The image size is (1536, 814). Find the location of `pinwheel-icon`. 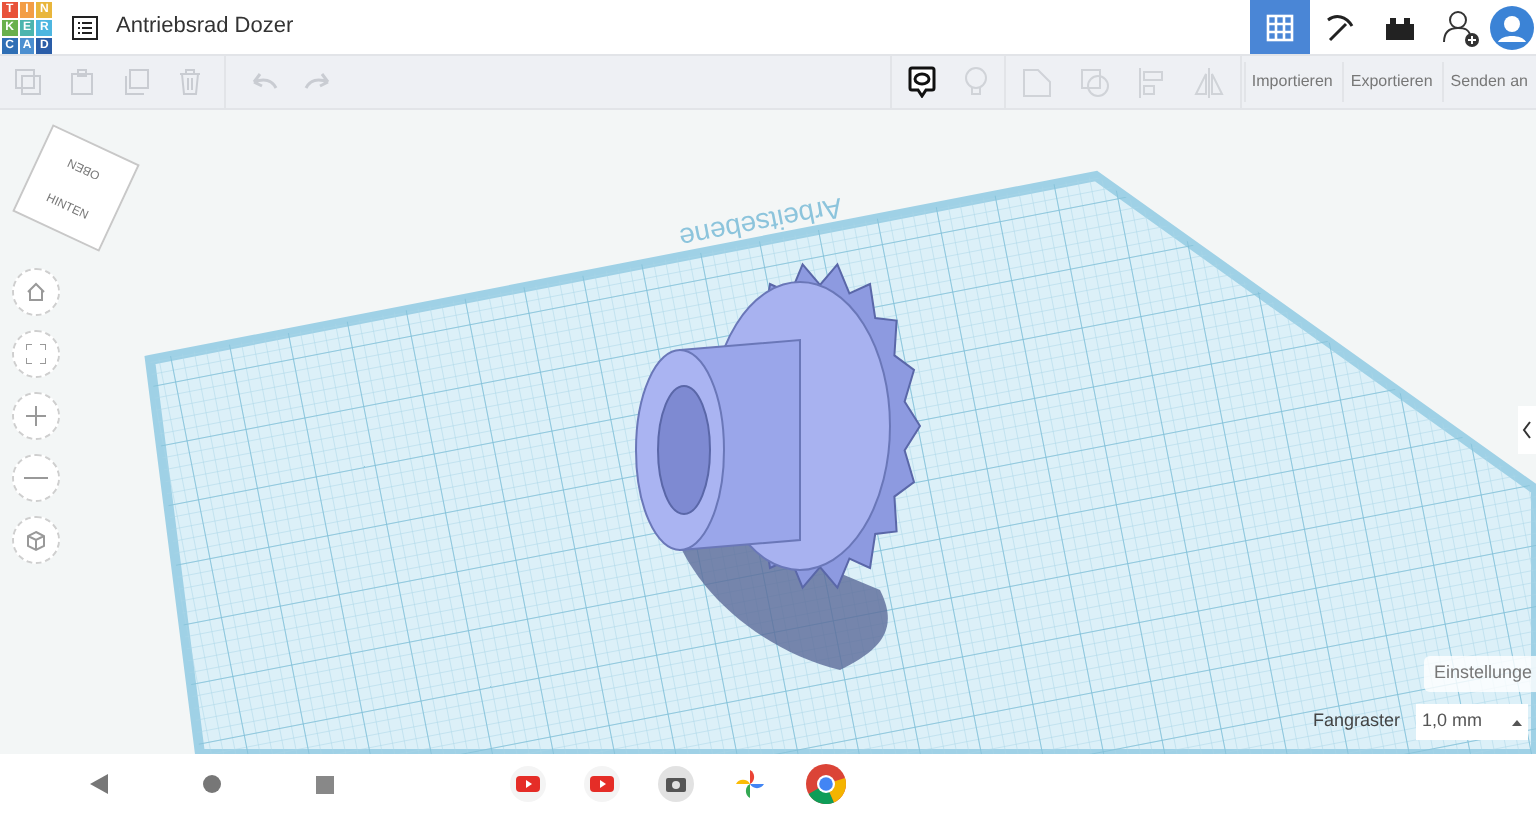

pinwheel-icon is located at coordinates (750, 784).